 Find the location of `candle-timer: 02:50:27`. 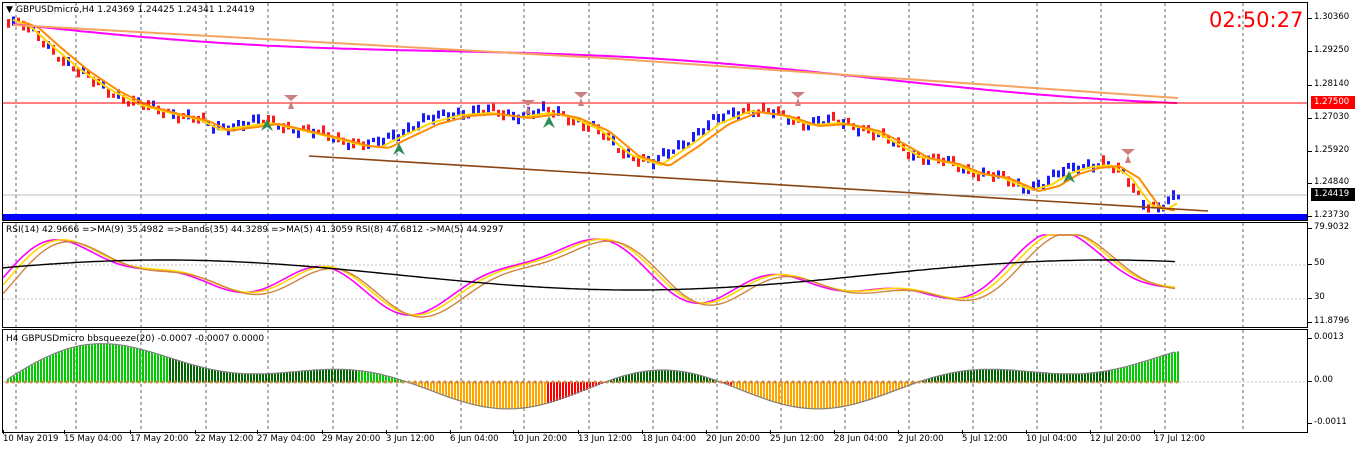

candle-timer: 02:50:27 is located at coordinates (1256, 20).